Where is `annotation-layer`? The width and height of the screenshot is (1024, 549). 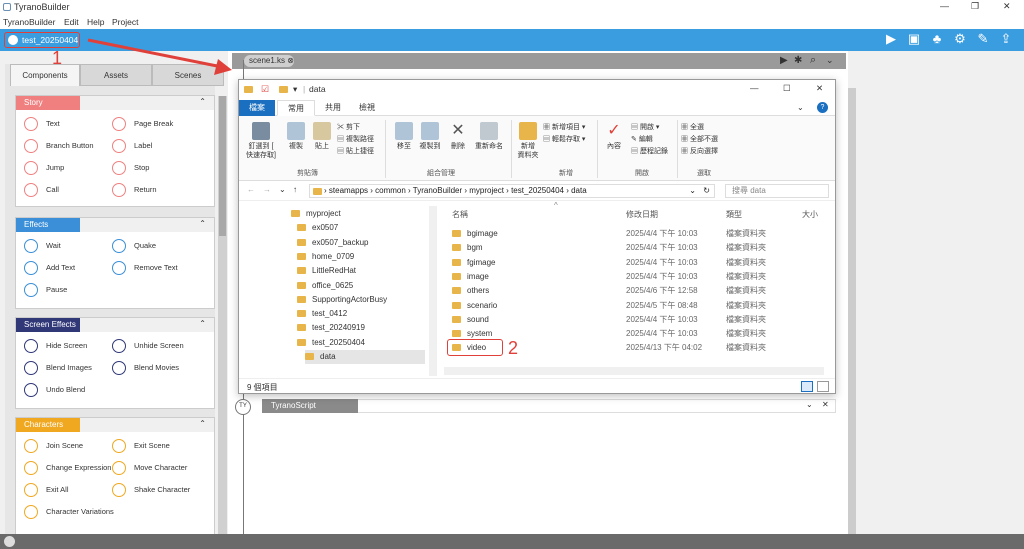
annotation-layer is located at coordinates (159, 56).